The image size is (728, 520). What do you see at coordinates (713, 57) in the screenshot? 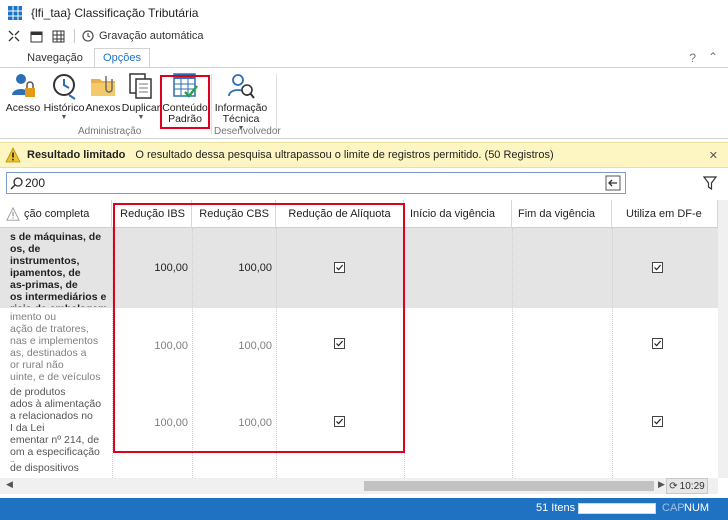
I see `ribbon-collapse-icon: ⌃` at bounding box center [713, 57].